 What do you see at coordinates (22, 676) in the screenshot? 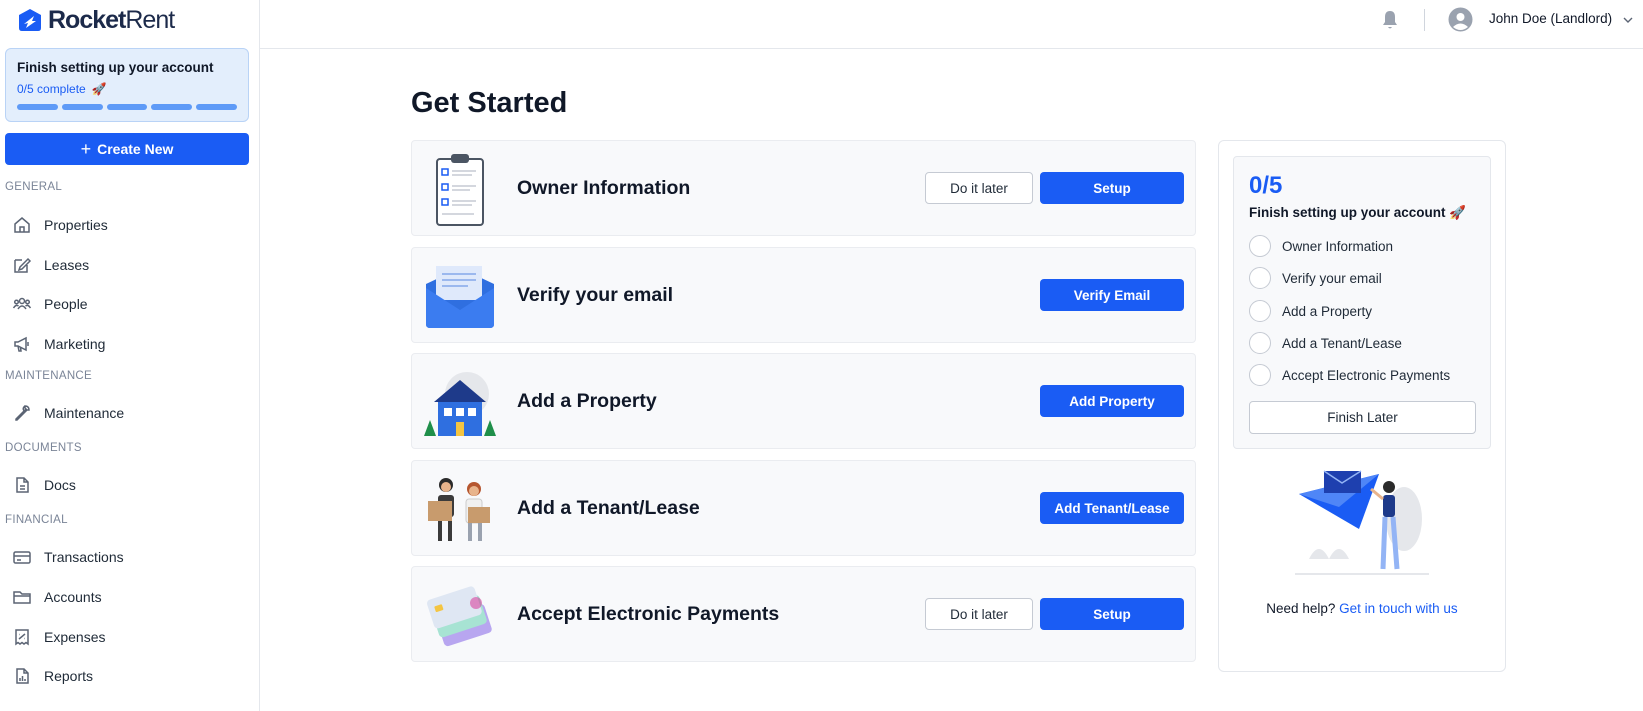
I see `report-icon` at bounding box center [22, 676].